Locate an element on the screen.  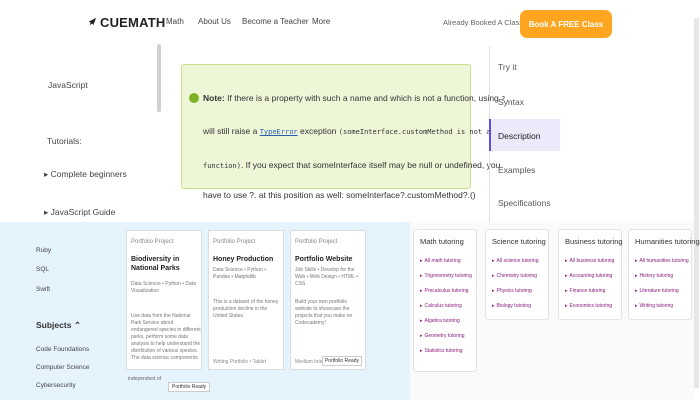
tutoring-title: Humanities tutoring is located at coordinates (667, 241).